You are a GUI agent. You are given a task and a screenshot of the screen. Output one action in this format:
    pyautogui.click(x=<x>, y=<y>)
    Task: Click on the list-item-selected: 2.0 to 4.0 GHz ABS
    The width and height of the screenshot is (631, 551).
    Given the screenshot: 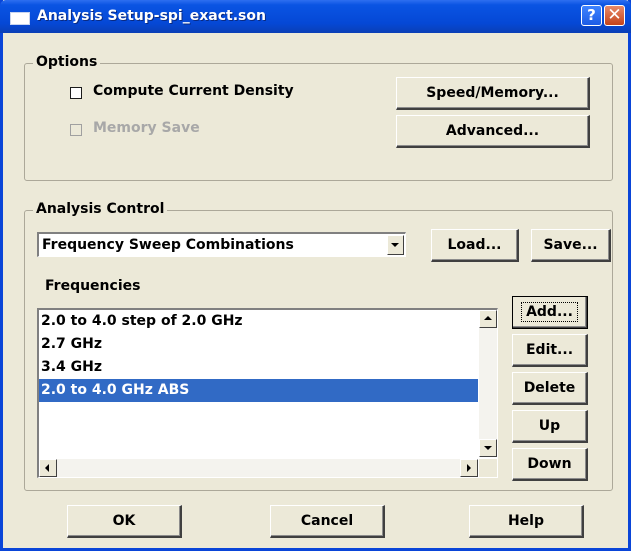 What is the action you would take?
    pyautogui.click(x=258, y=390)
    